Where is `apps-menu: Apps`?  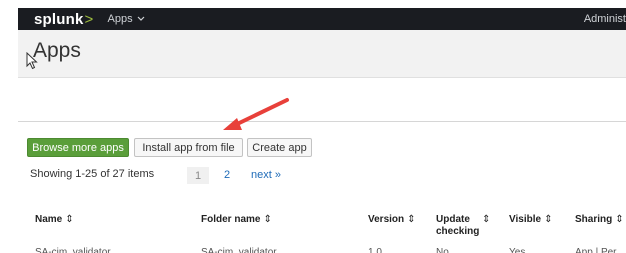
apps-menu: Apps is located at coordinates (126, 19).